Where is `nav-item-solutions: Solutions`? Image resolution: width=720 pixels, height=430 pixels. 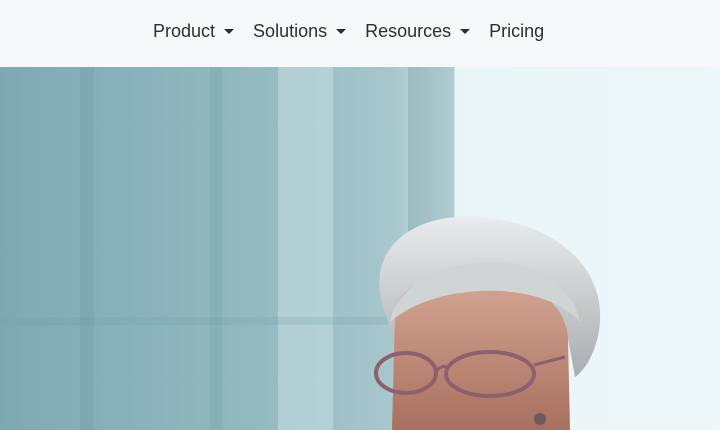
nav-item-solutions: Solutions is located at coordinates (300, 31).